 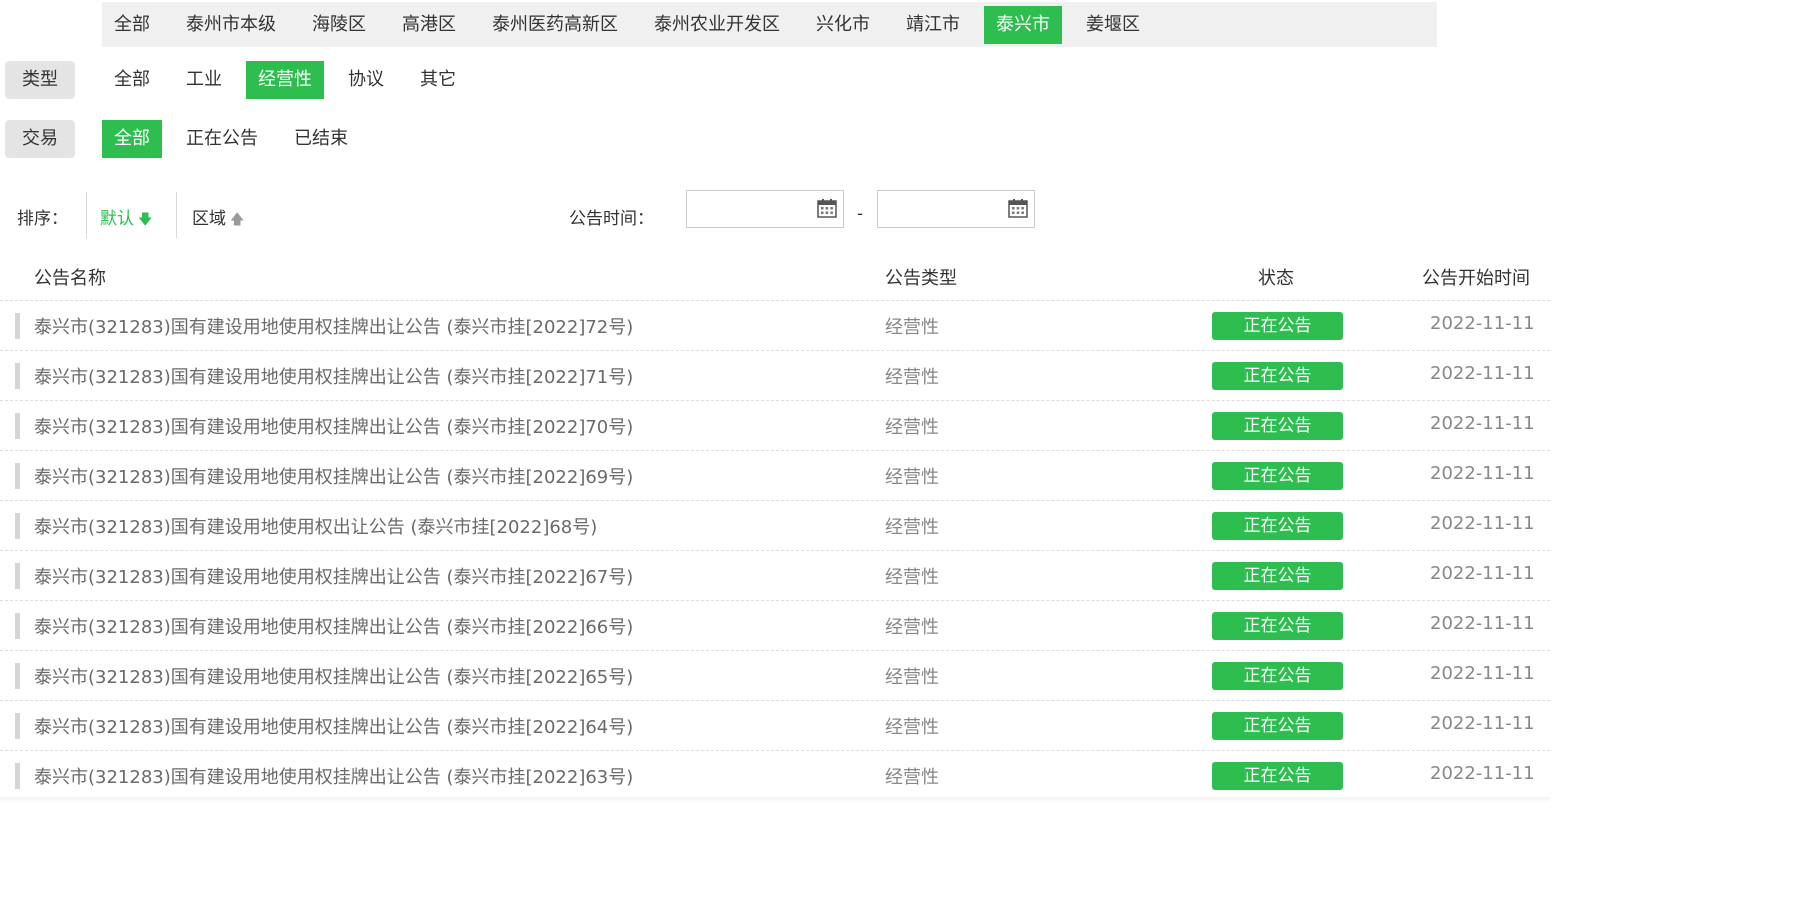 What do you see at coordinates (933, 25) in the screenshot?
I see `region-chip: 靖江市` at bounding box center [933, 25].